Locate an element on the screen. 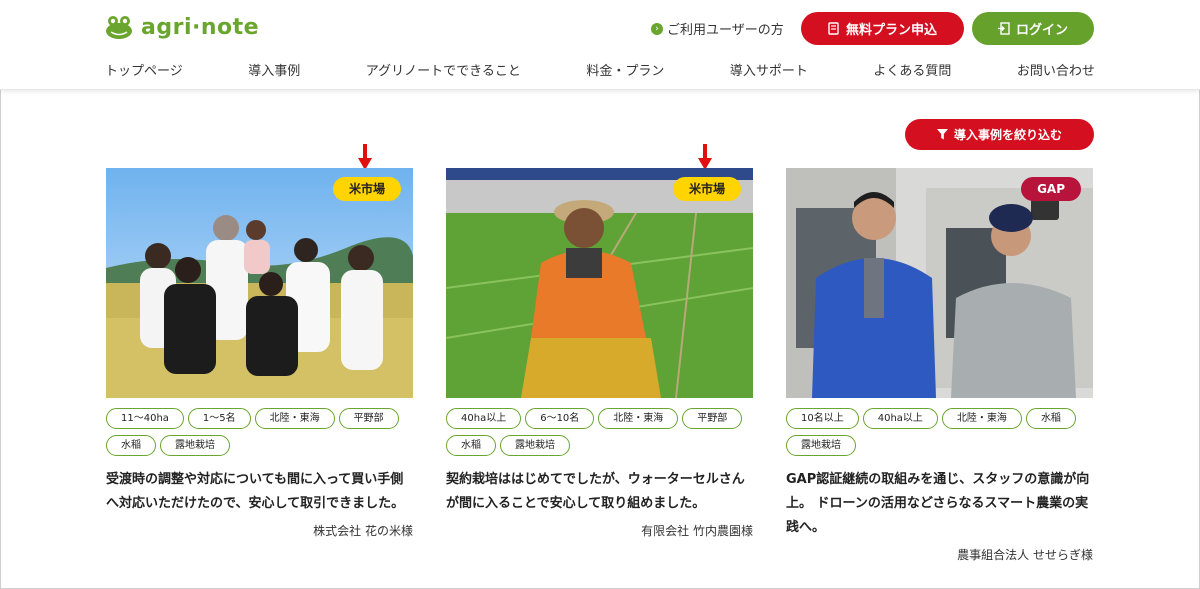 The height and width of the screenshot is (589, 1200). user-link: › ご利用ユーザーの方 is located at coordinates (717, 28).